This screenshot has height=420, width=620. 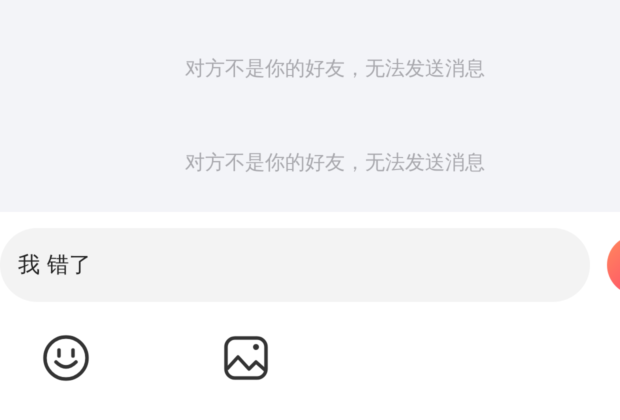 What do you see at coordinates (246, 358) in the screenshot?
I see `image-icon` at bounding box center [246, 358].